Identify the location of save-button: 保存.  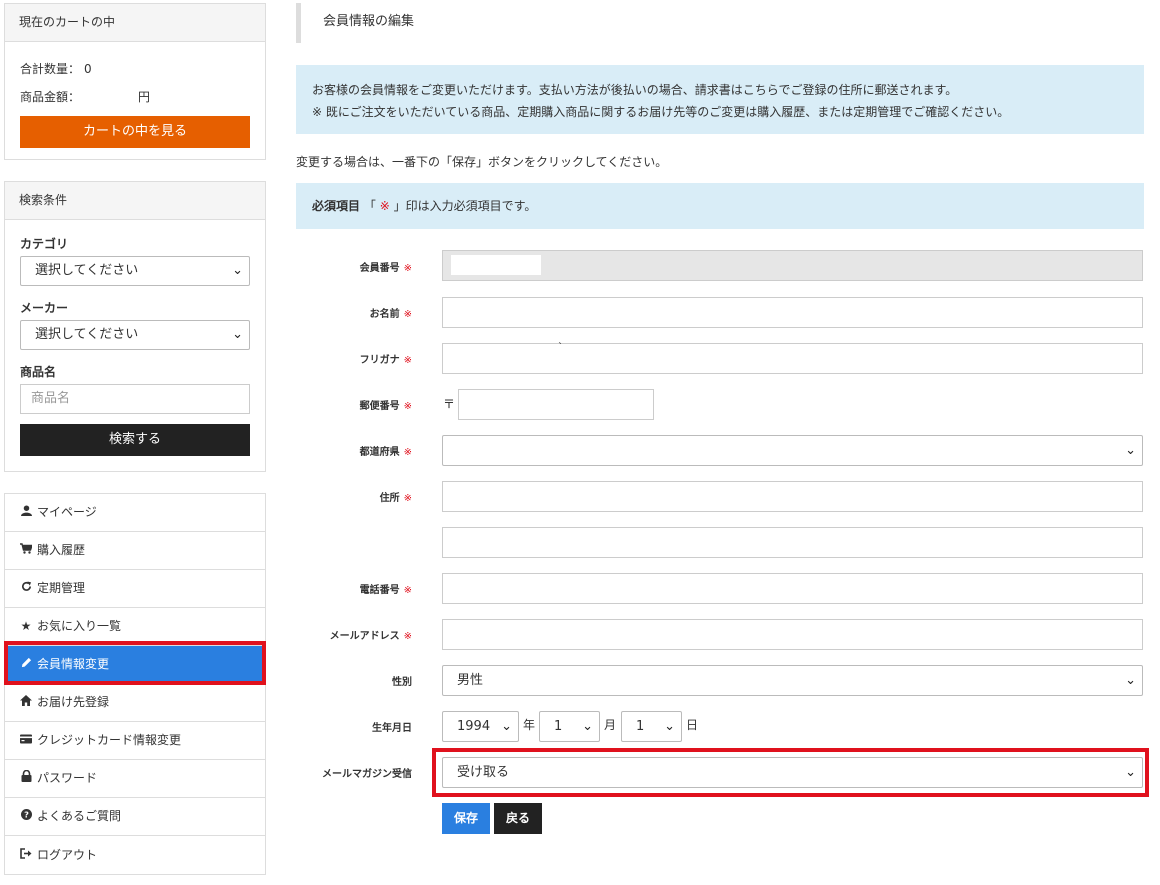
(466, 818).